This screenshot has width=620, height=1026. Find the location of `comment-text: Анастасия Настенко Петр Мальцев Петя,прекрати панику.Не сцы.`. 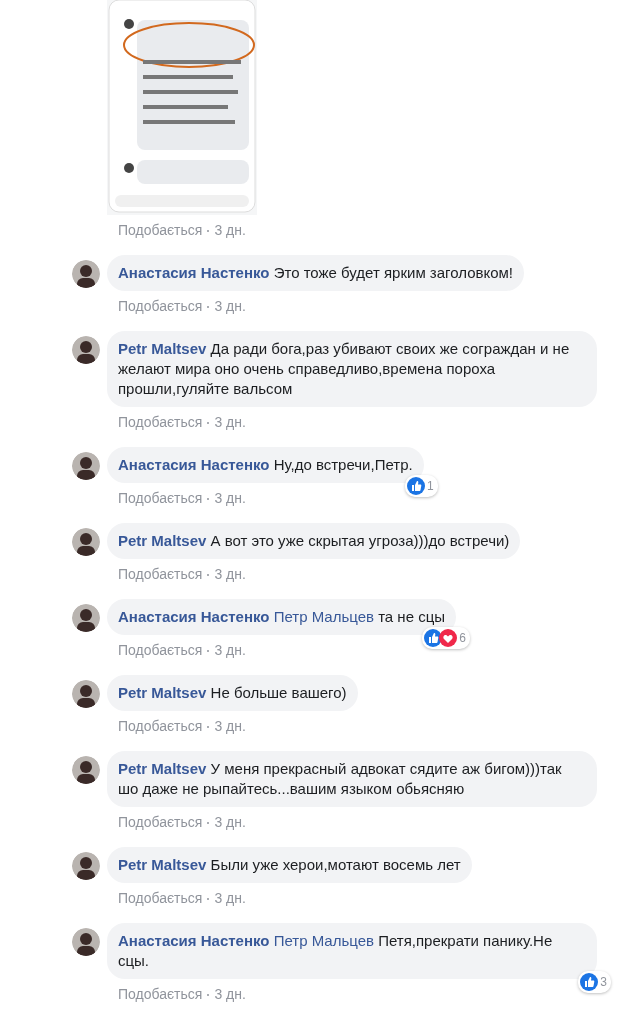

comment-text: Анастасия Настенко Петр Мальцев Петя,прекрати панику.Не сцы. is located at coordinates (336, 951).